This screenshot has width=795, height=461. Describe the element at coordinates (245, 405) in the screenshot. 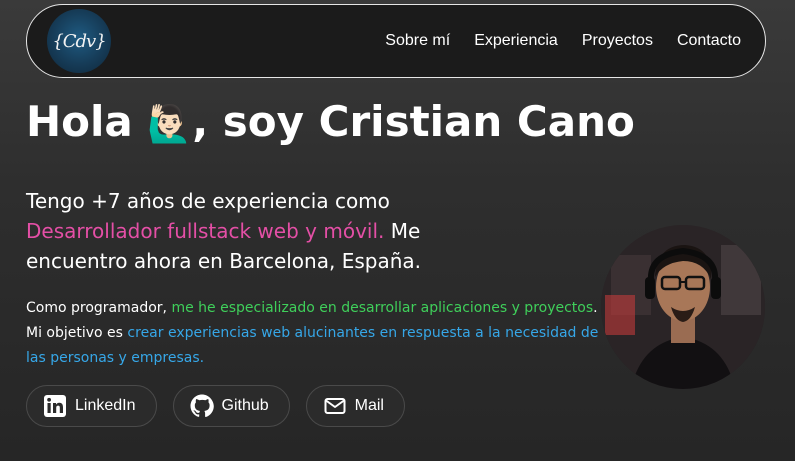

I see `github-label: Github` at that location.